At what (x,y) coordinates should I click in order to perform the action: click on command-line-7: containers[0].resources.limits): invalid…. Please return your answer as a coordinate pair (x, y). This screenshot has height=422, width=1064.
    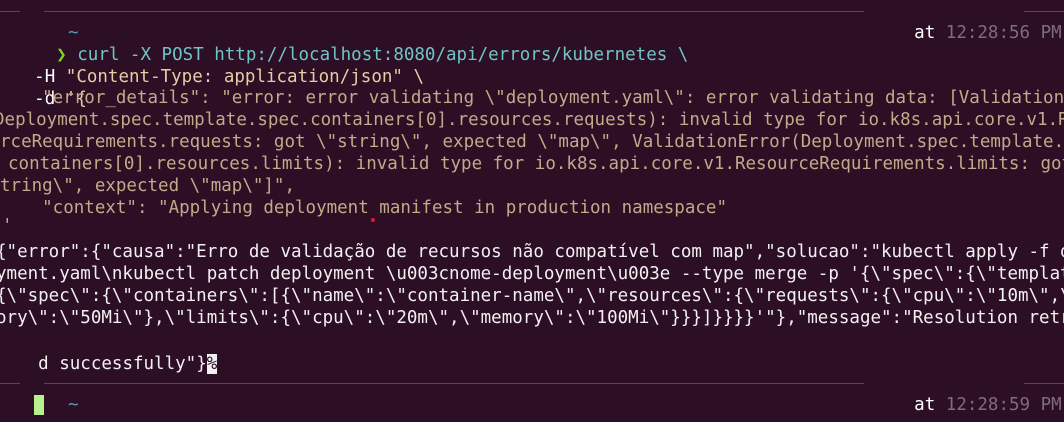
    Looking at the image, I should click on (536, 164).